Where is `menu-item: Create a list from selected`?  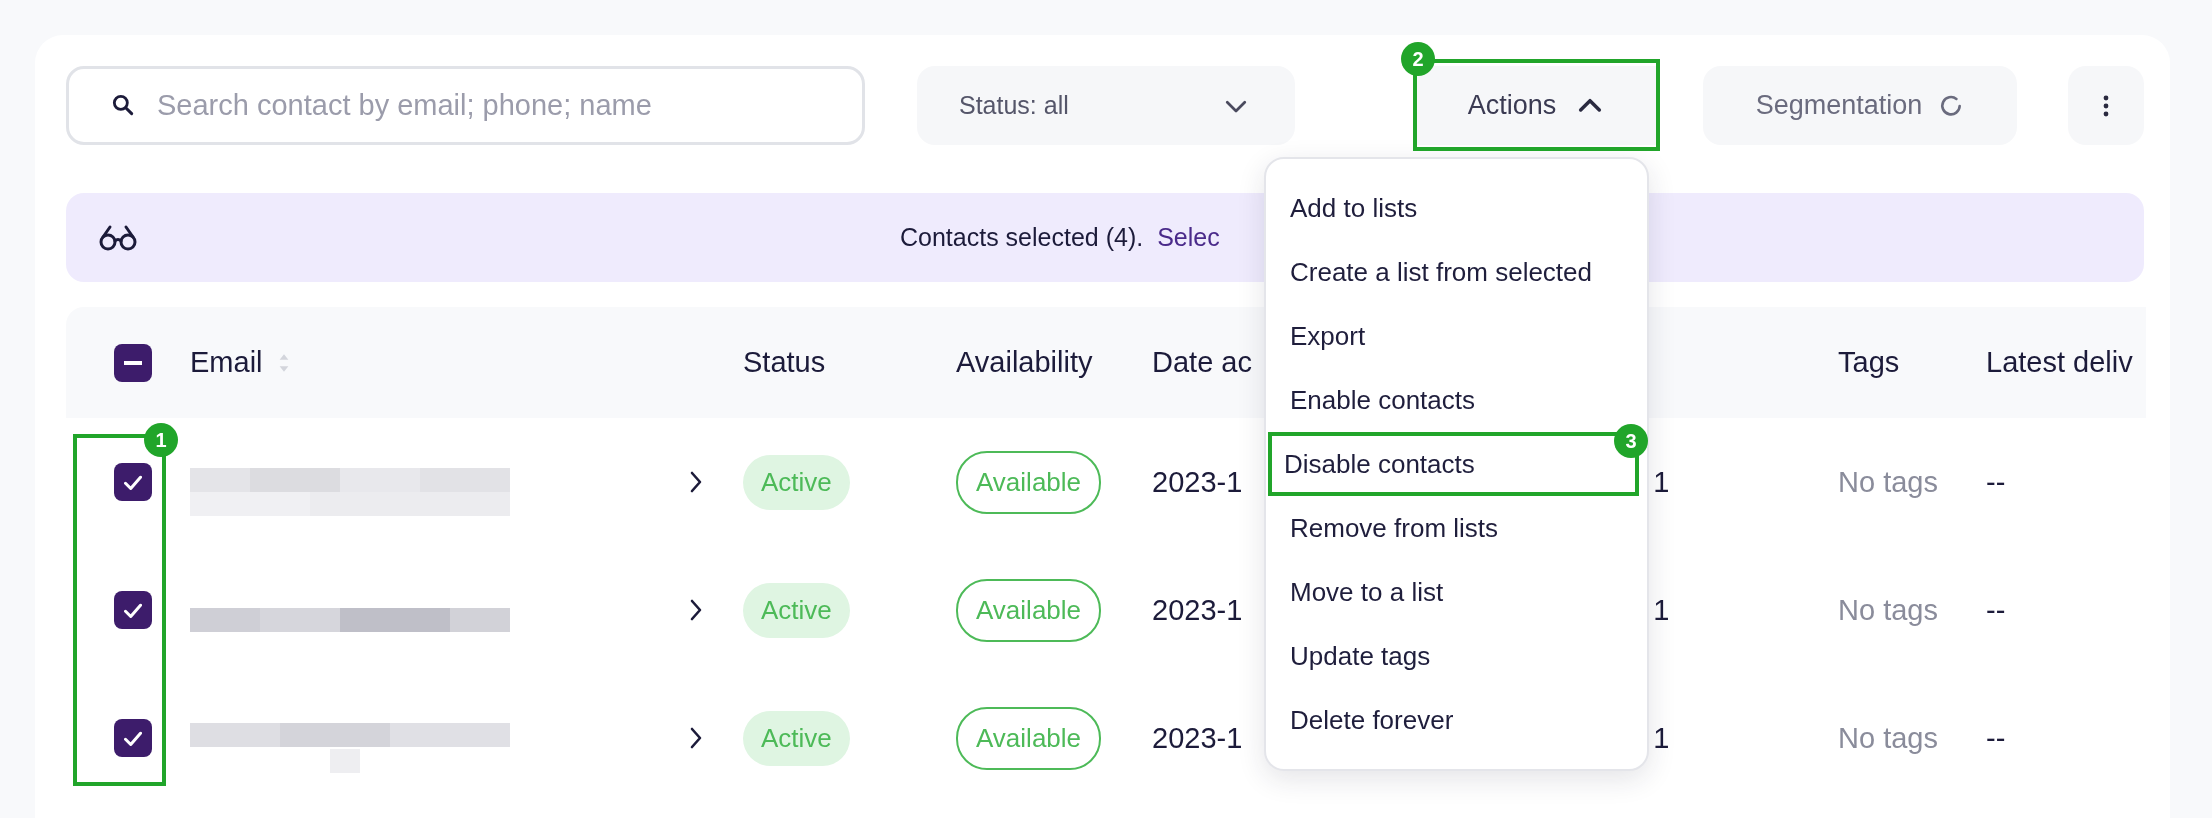
menu-item: Create a list from selected is located at coordinates (1456, 272).